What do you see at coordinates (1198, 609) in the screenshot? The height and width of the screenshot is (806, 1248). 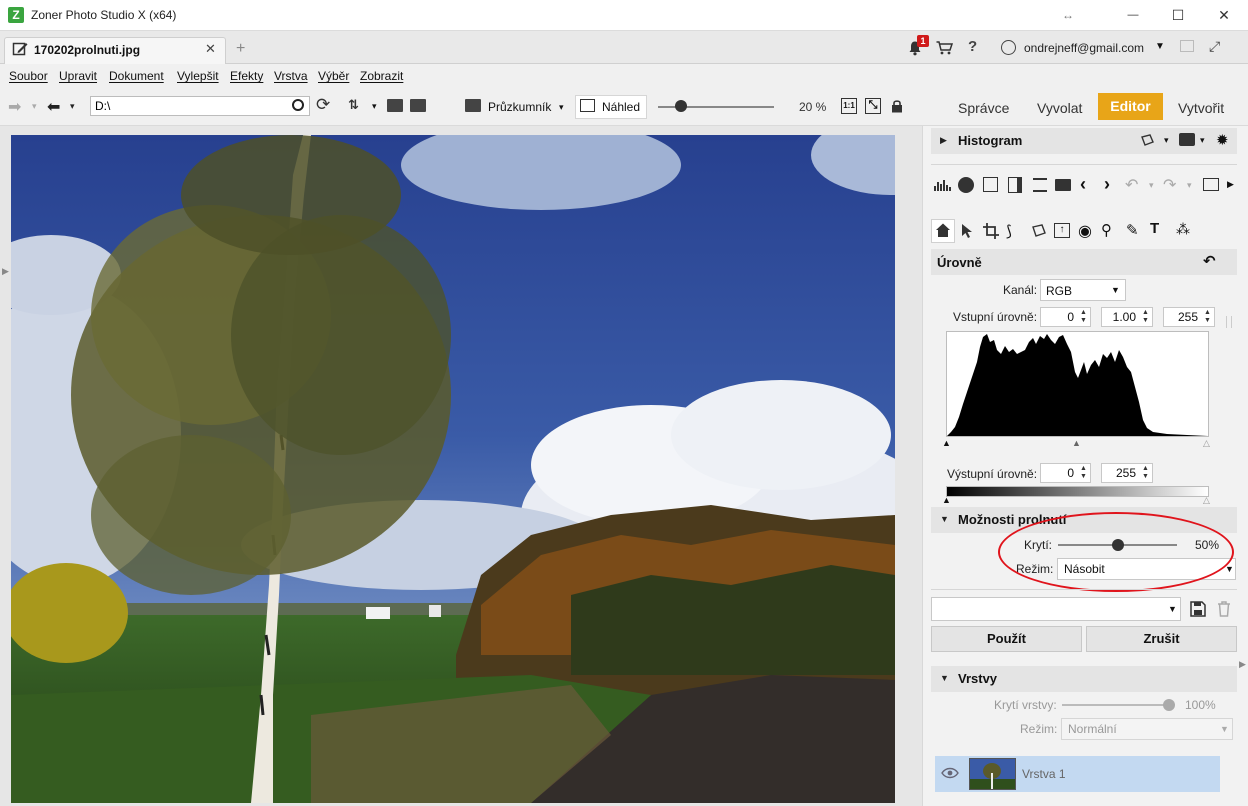 I see `save-preset-icon` at bounding box center [1198, 609].